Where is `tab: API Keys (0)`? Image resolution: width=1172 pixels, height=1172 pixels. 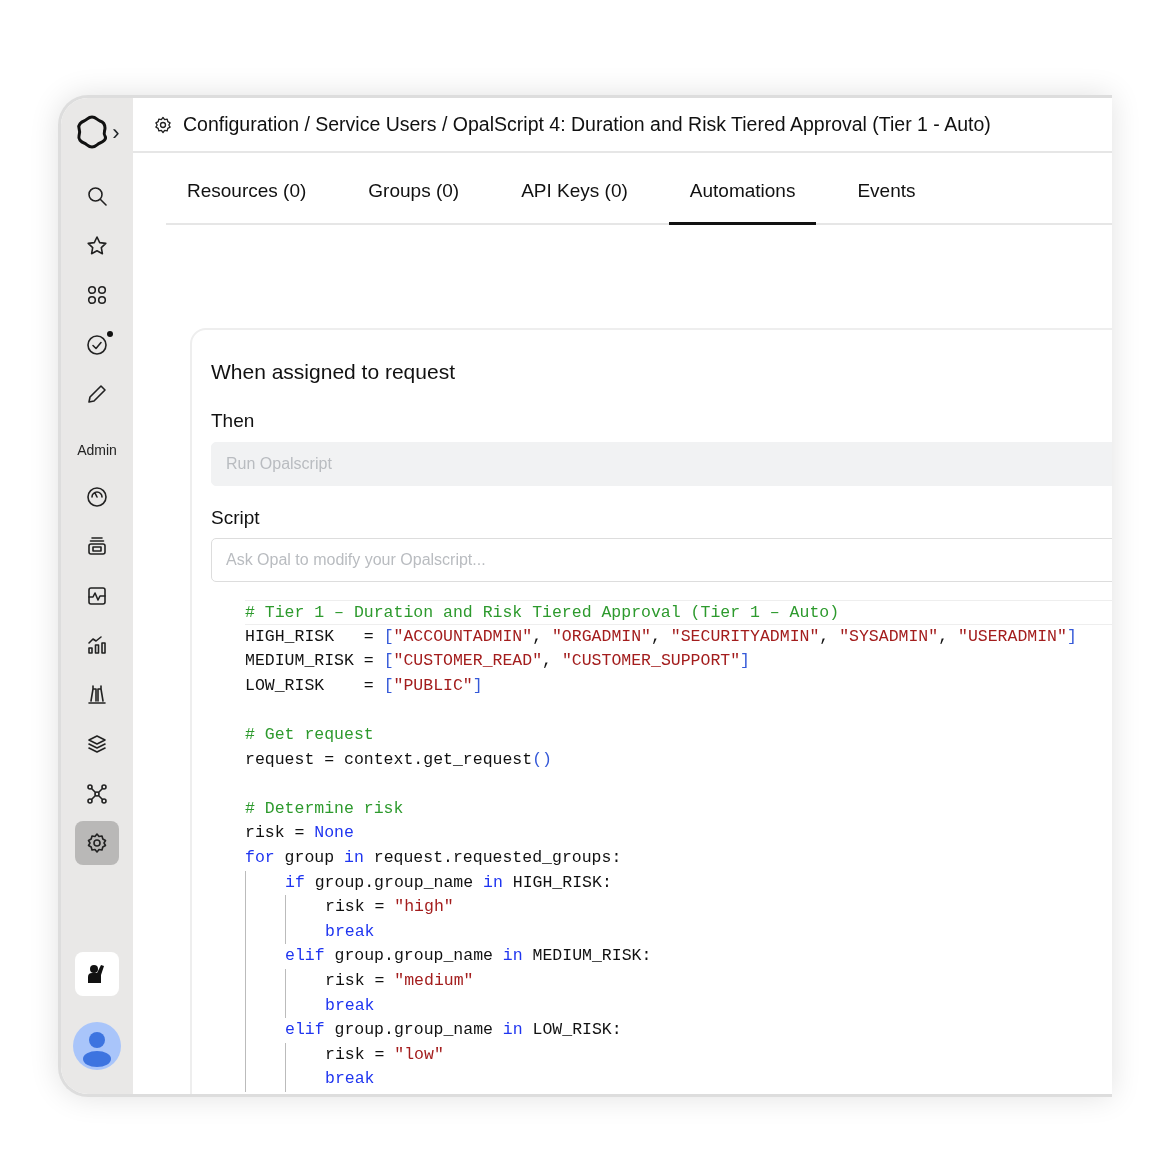
tab: API Keys (0) is located at coordinates (574, 196).